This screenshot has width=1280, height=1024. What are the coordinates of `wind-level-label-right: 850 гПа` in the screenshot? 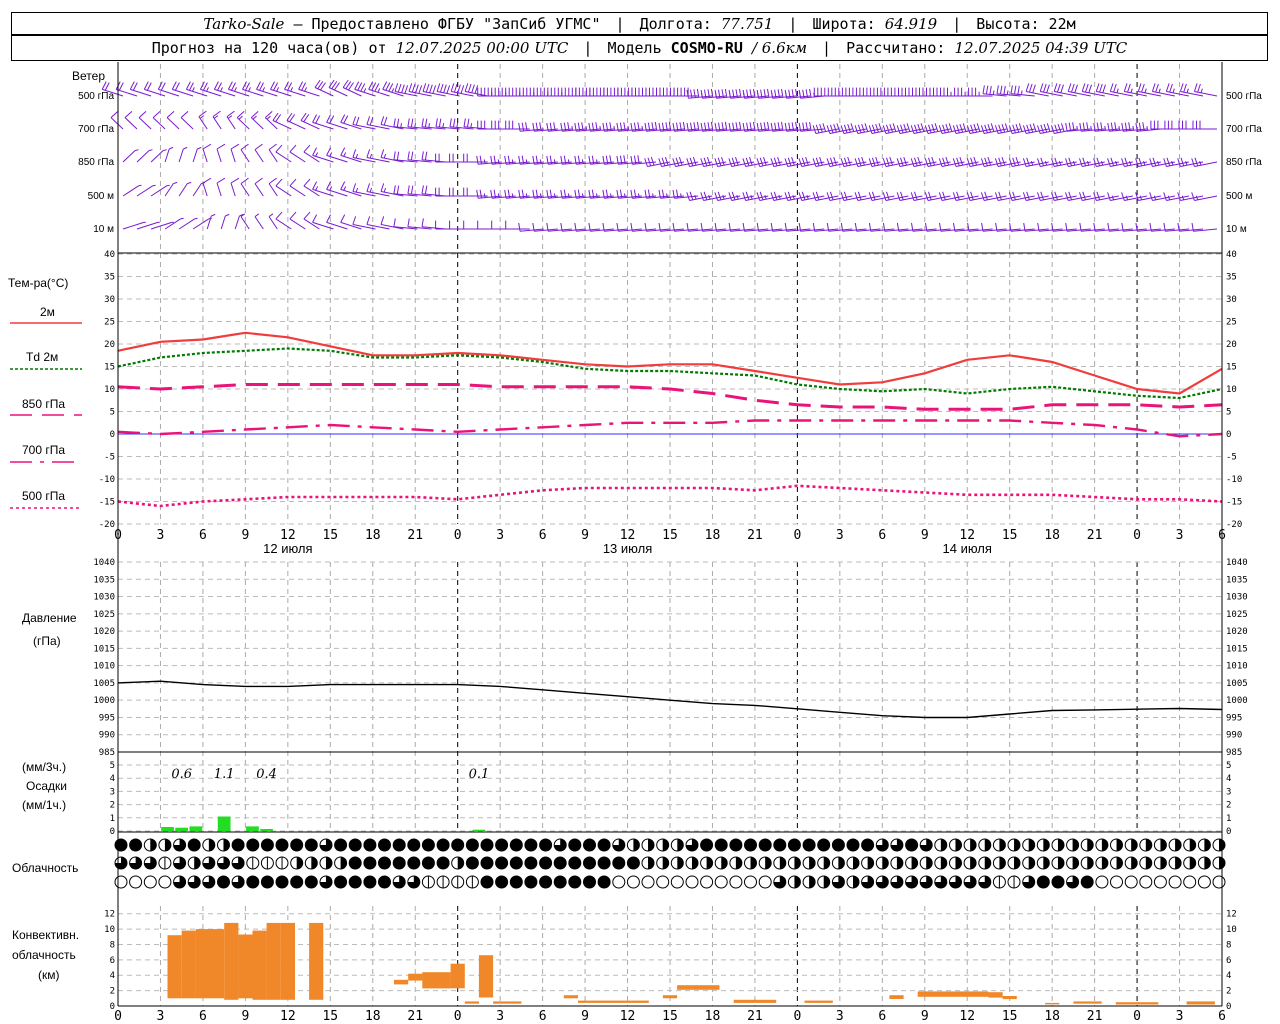 It's located at (1244, 162).